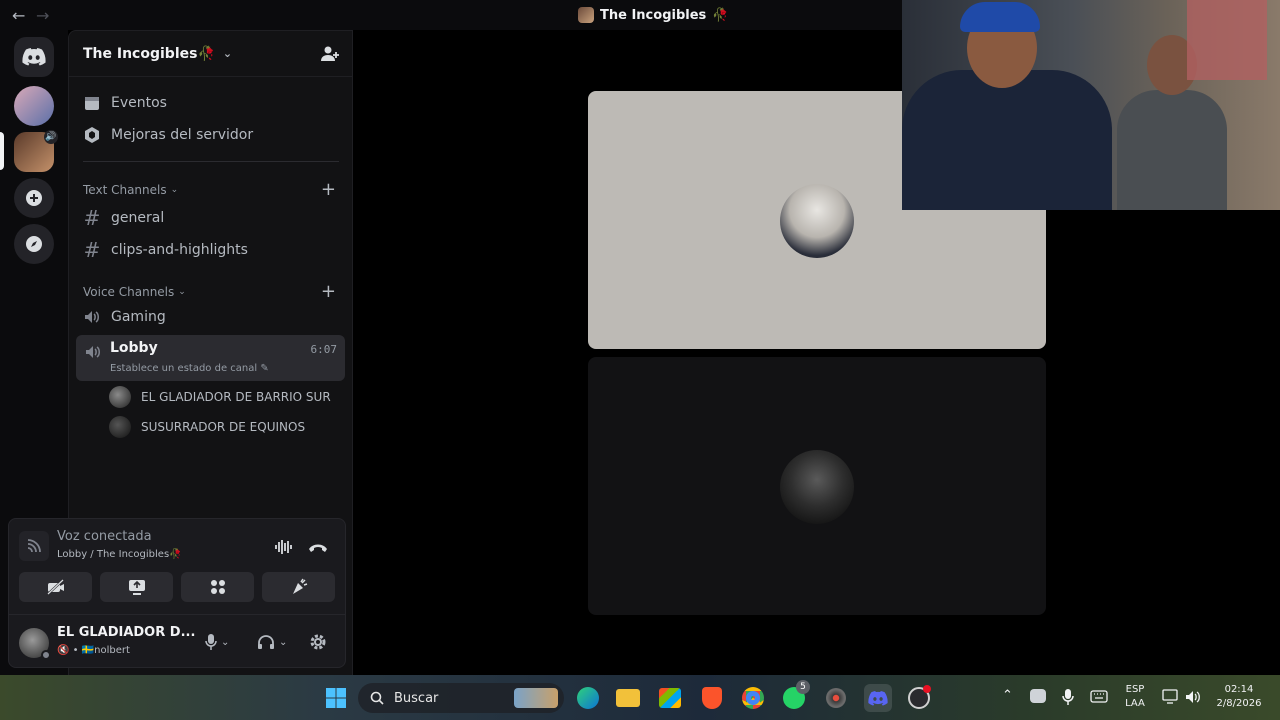 The height and width of the screenshot is (720, 1280). I want to click on speaker-badge-icon: 🔊, so click(51, 137).